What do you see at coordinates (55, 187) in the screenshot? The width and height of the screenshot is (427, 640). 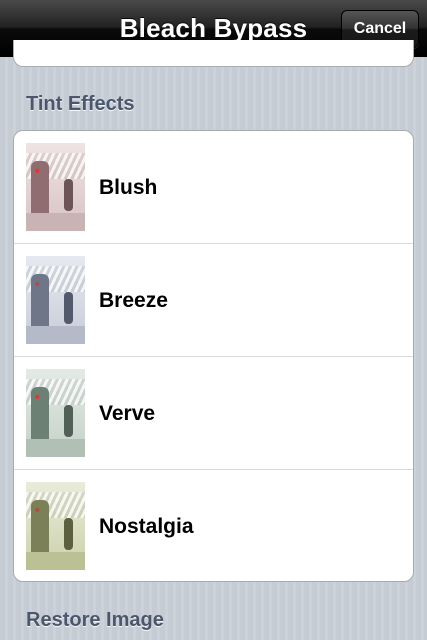 I see `blush-thumbnail: *` at bounding box center [55, 187].